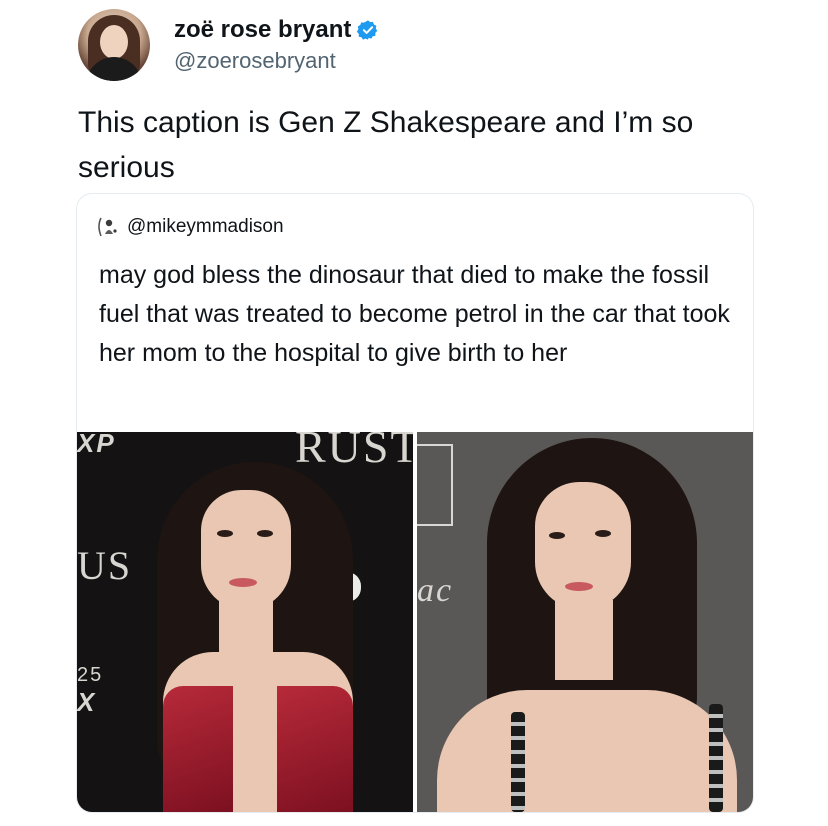  I want to click on backdrop-text-rust: RUST, so click(354, 452).